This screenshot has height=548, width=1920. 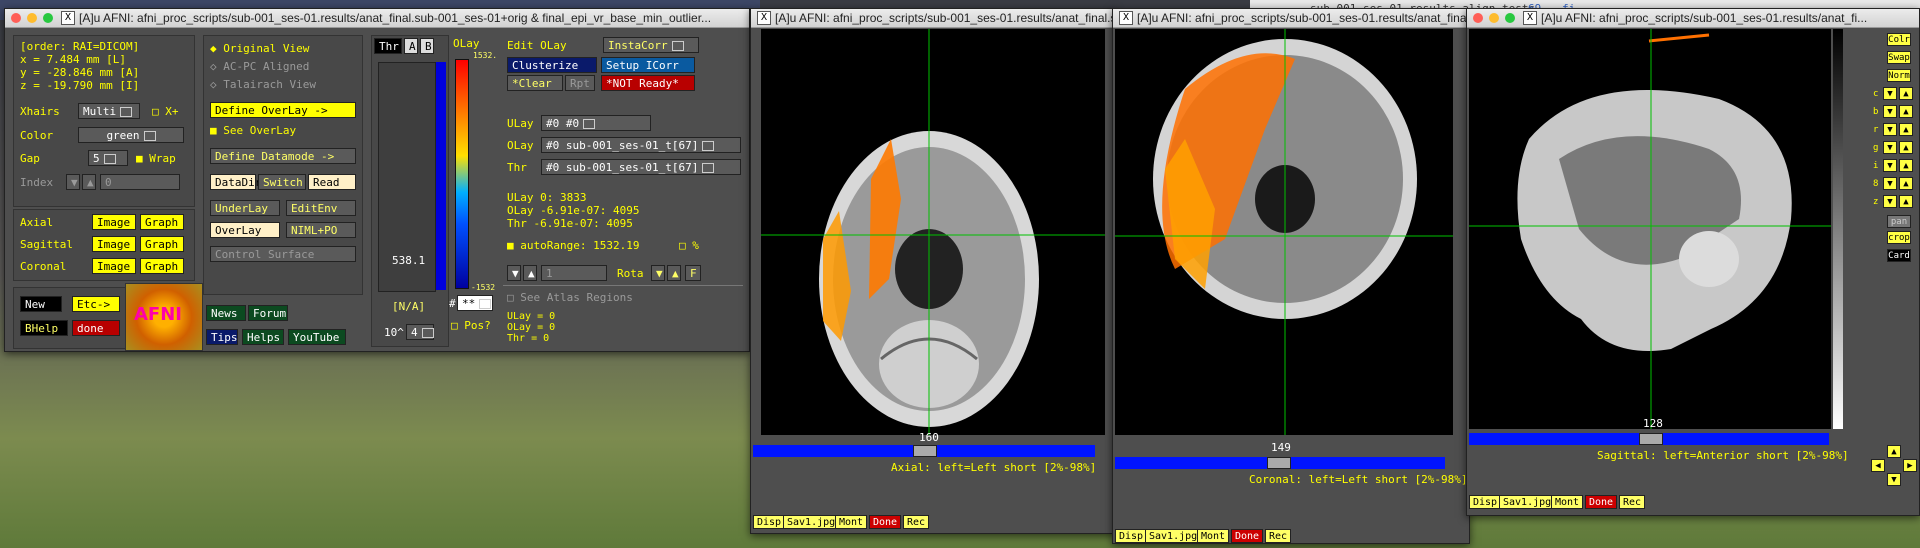 I want to click on pan-right-arrow-icon: ▶, so click(x=1910, y=465).